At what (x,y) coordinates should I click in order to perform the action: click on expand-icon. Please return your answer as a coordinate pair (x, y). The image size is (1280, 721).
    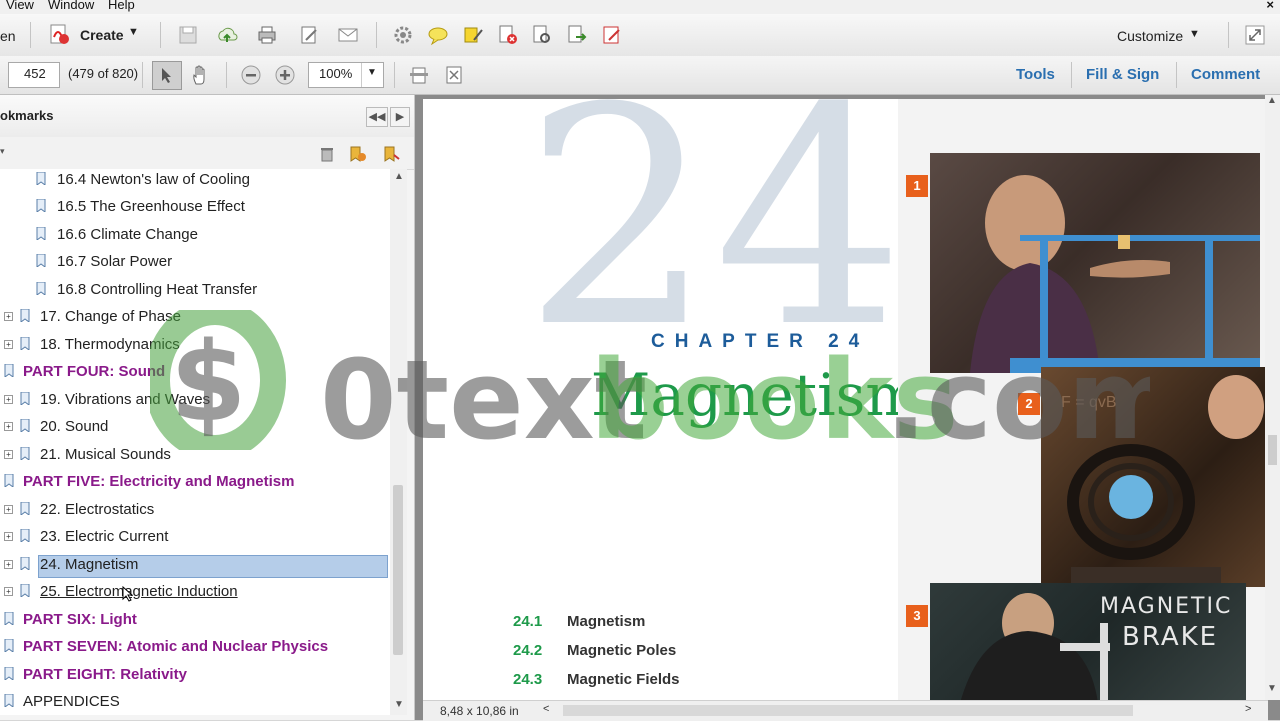
    Looking at the image, I should click on (1255, 35).